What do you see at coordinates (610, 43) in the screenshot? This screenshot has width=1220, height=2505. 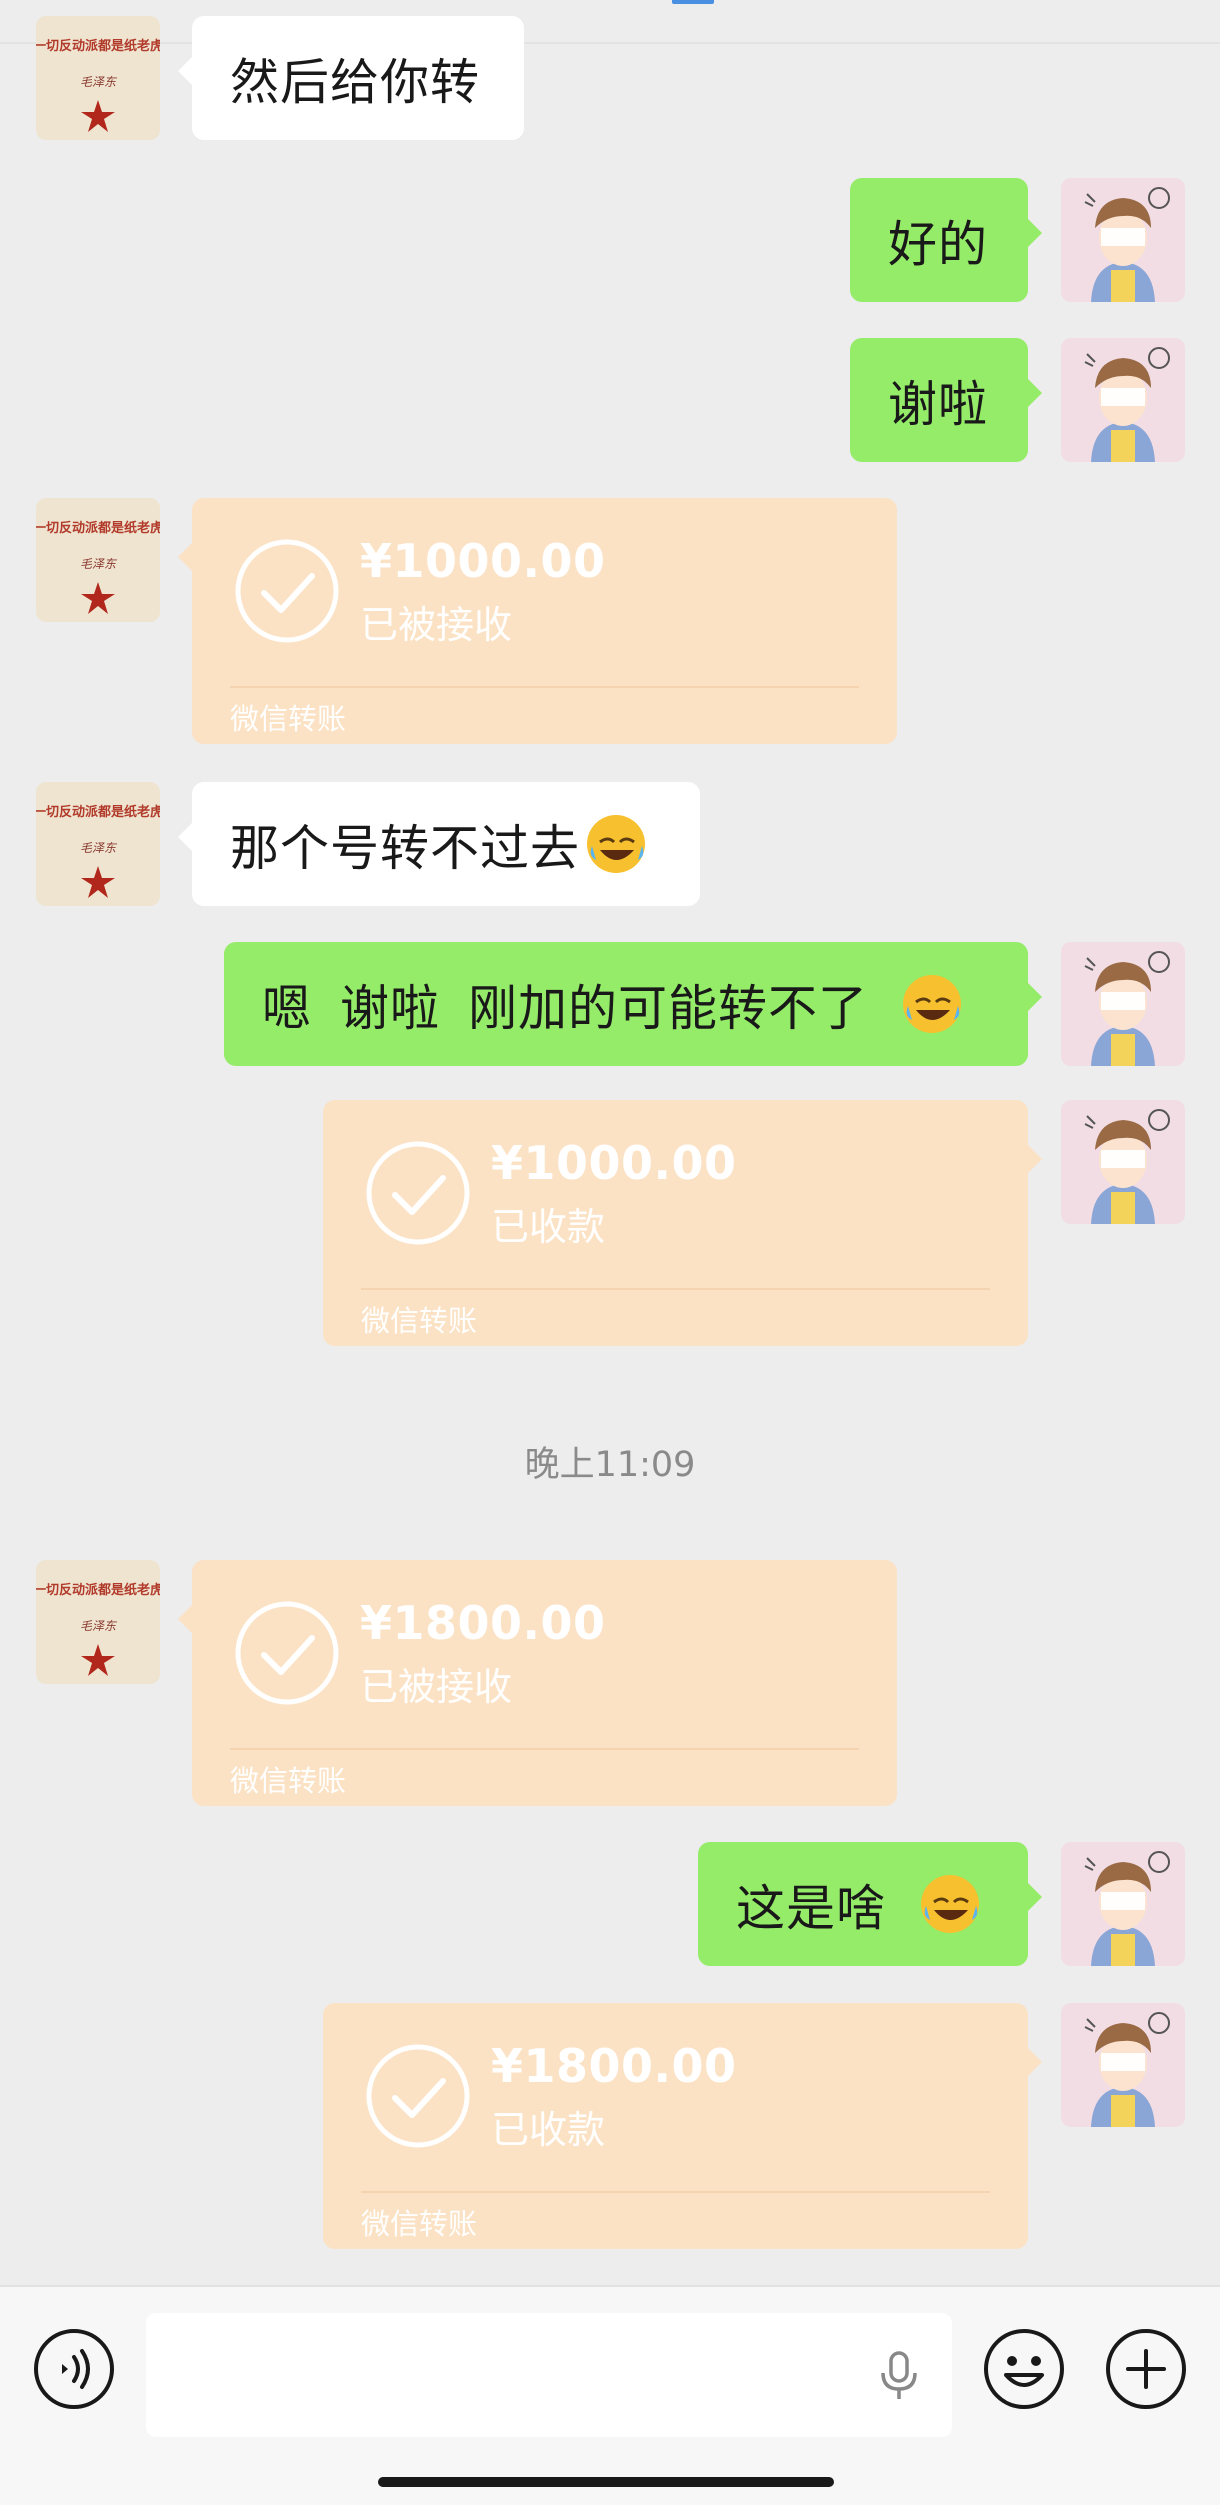 I see `nav-divider` at bounding box center [610, 43].